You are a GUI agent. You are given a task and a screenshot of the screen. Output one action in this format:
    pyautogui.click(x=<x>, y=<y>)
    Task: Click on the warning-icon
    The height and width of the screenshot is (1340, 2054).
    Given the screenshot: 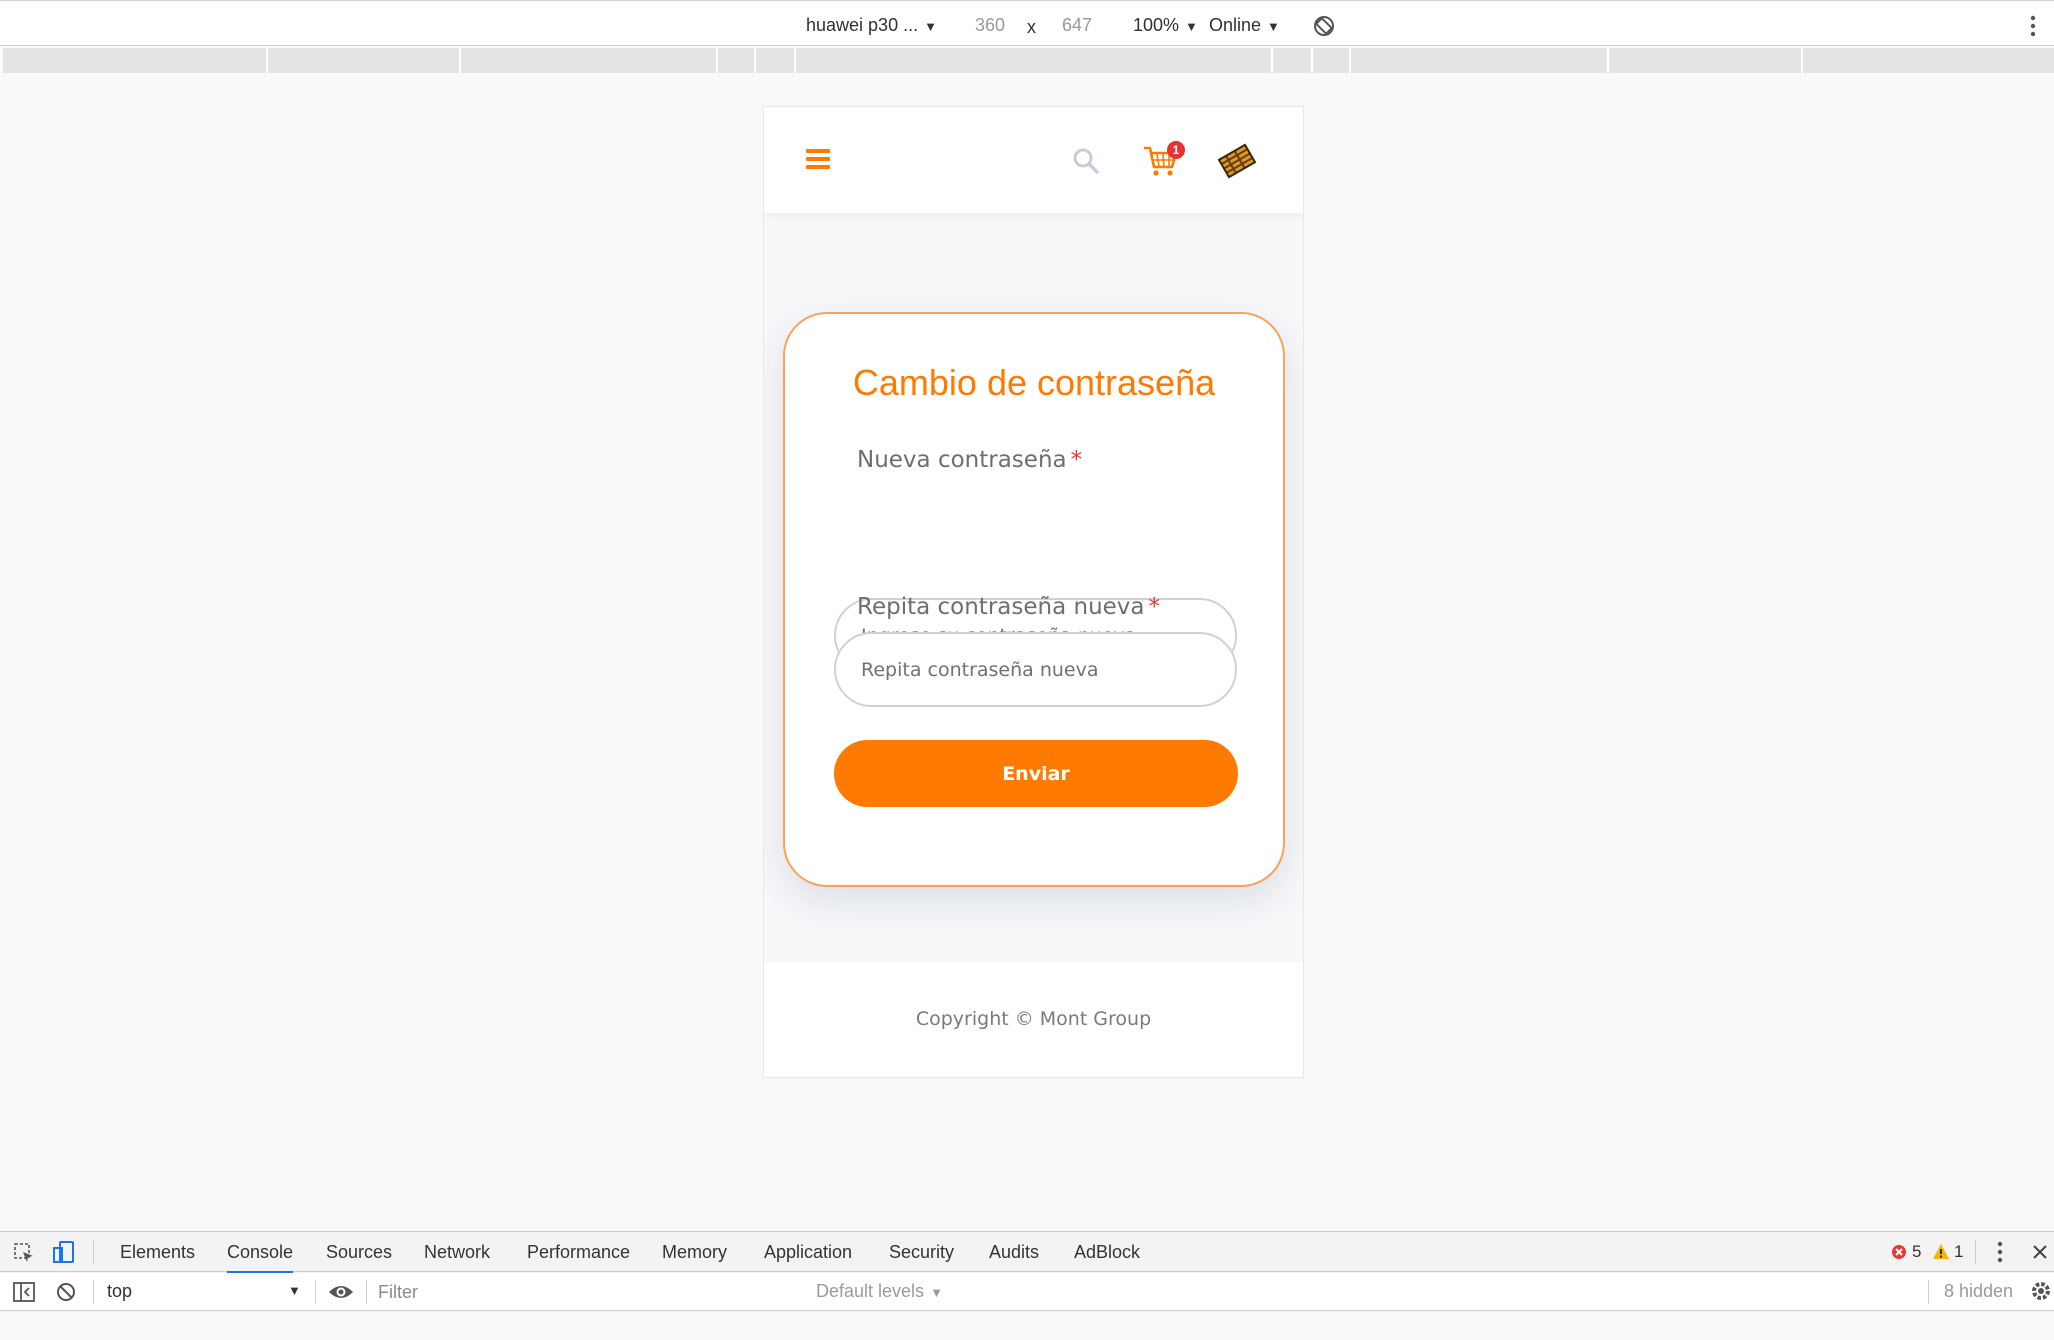 What is the action you would take?
    pyautogui.click(x=1941, y=1251)
    